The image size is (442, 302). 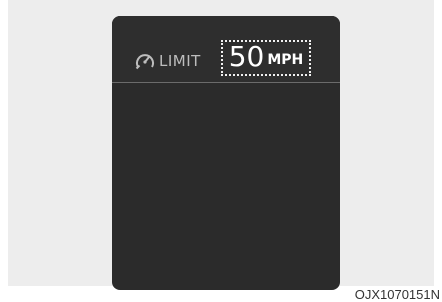 I want to click on set-speed-display: 50 MPH, so click(x=266, y=58).